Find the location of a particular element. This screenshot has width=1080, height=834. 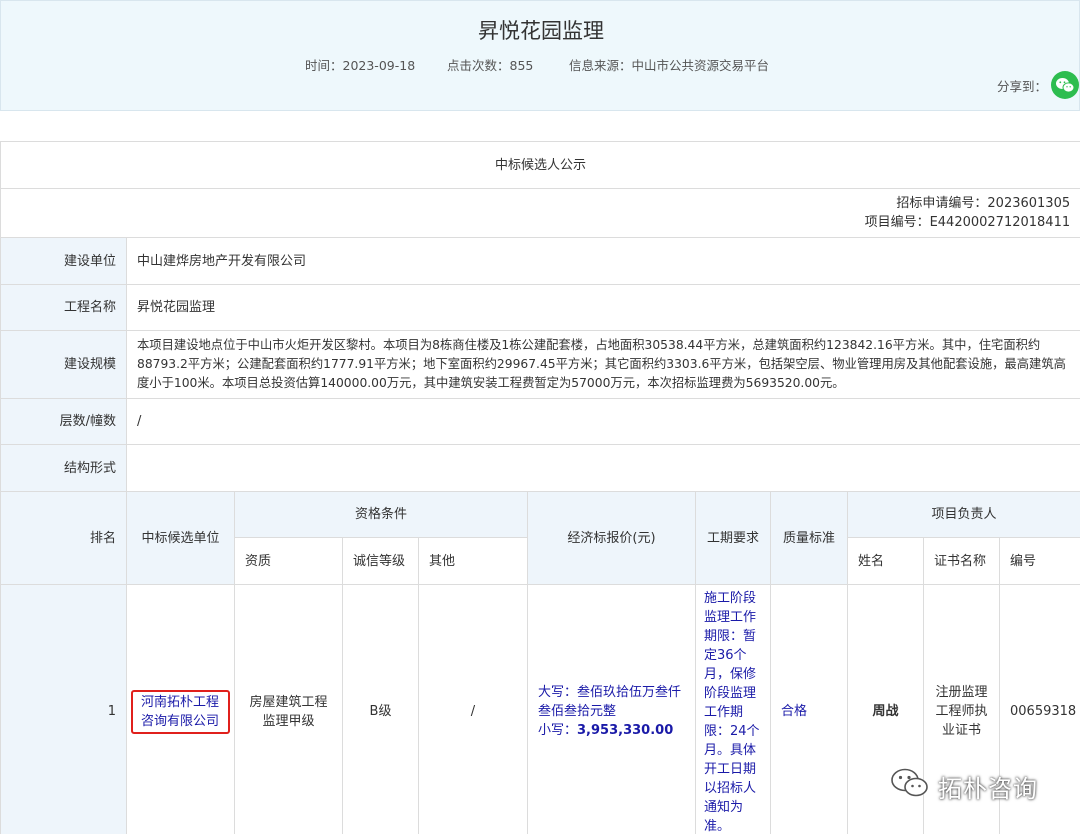

price-lower-value: 3,953,330.00 is located at coordinates (625, 730).